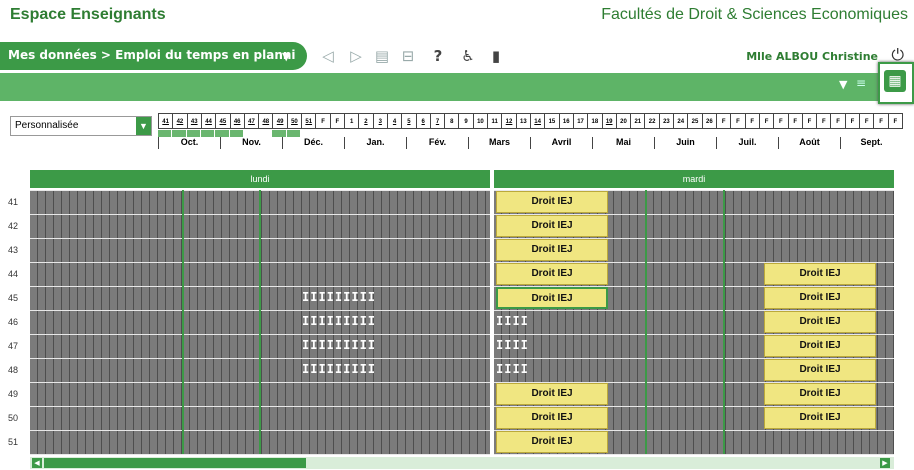 Image resolution: width=914 pixels, height=470 pixels. I want to click on week-cell: 7, so click(437, 121).